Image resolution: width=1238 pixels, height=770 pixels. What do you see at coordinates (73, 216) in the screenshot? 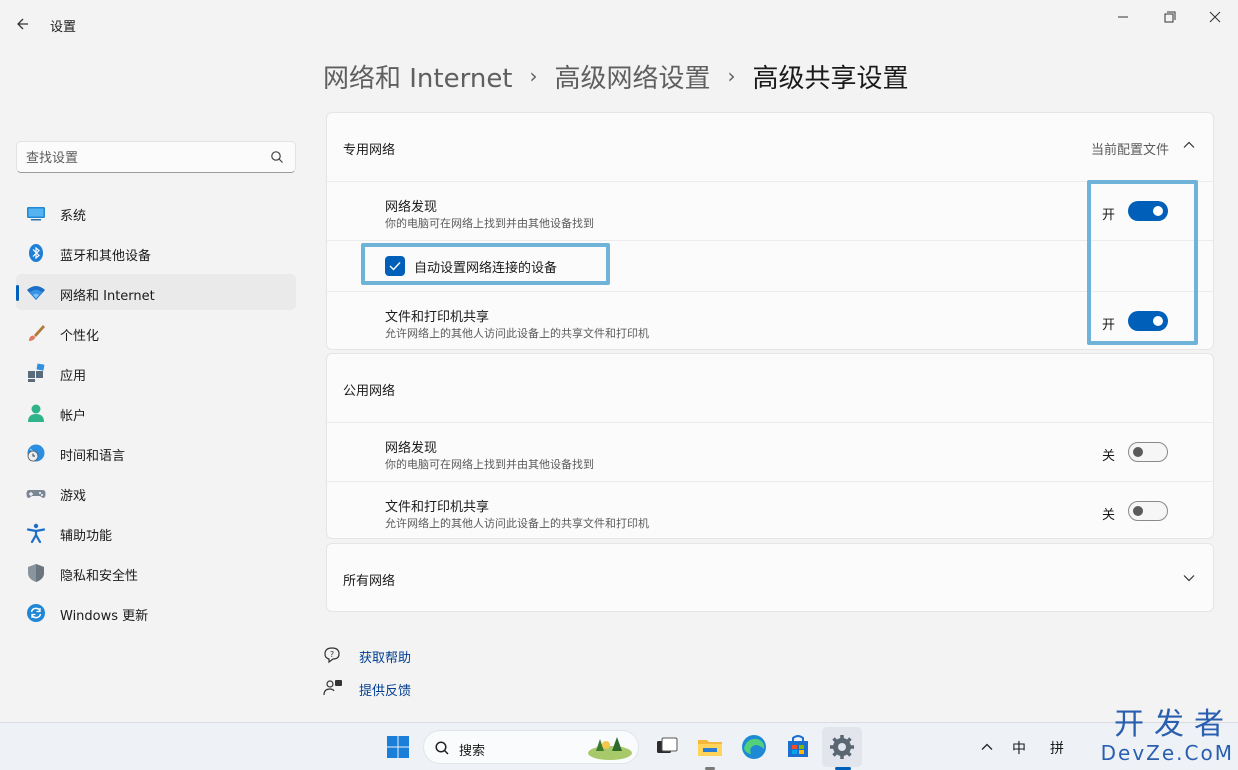
I see `sidebar-item-label: 系统` at bounding box center [73, 216].